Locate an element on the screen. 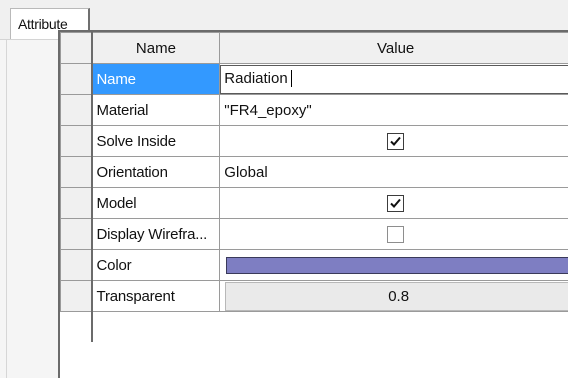 Image resolution: width=568 pixels, height=378 pixels. solve-inside-checkbox is located at coordinates (396, 141).